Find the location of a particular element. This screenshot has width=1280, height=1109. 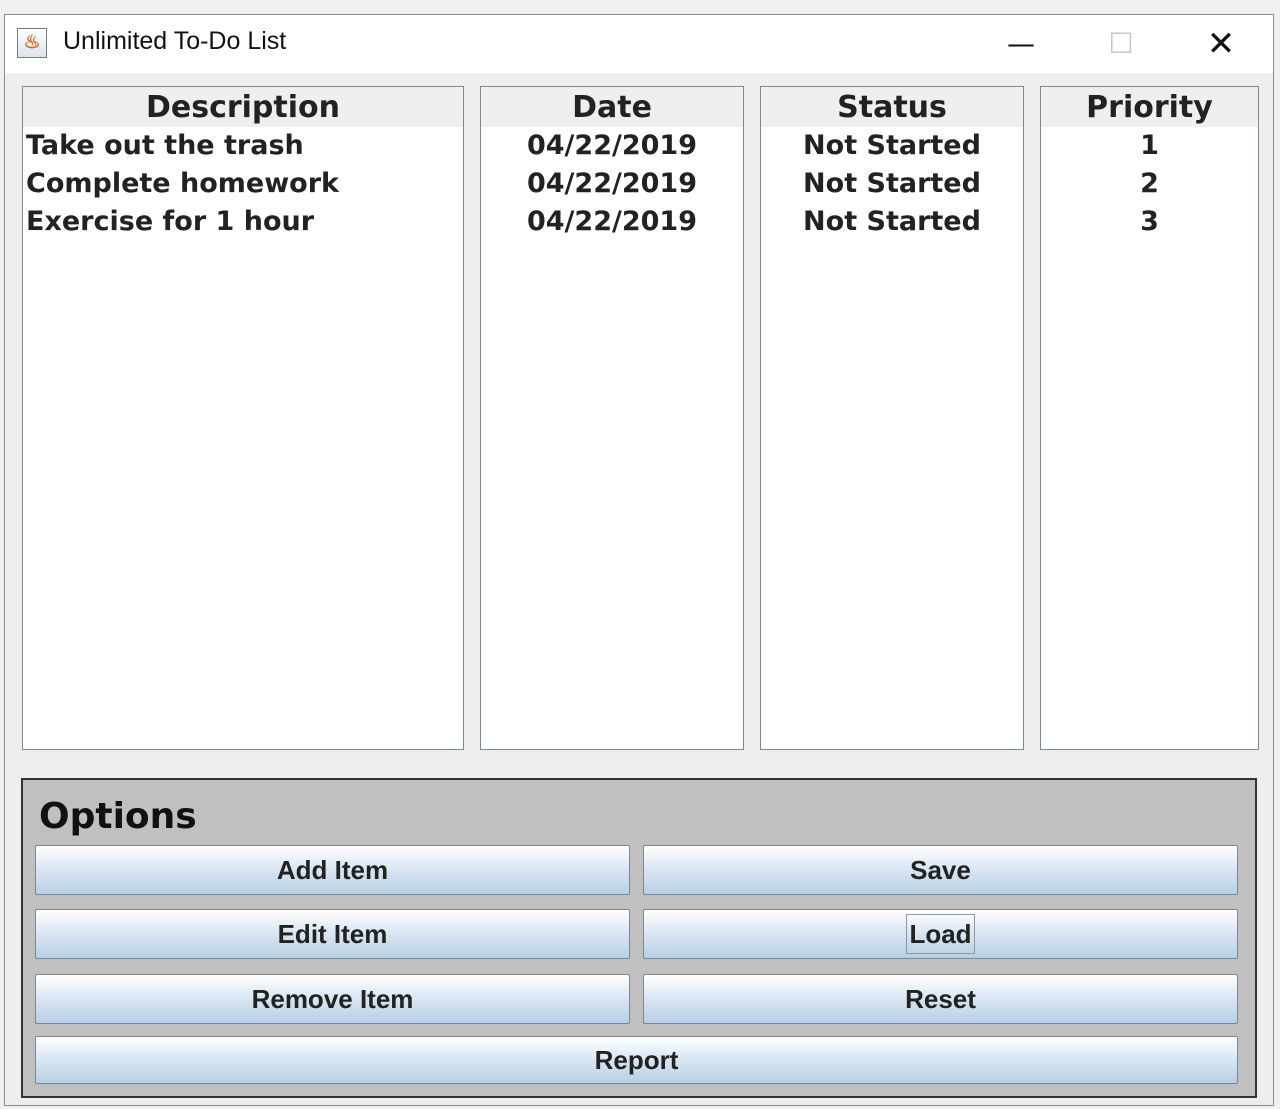

title-bar: ♨ Unlimited To-Do List — ☐ ✕ is located at coordinates (639, 44).